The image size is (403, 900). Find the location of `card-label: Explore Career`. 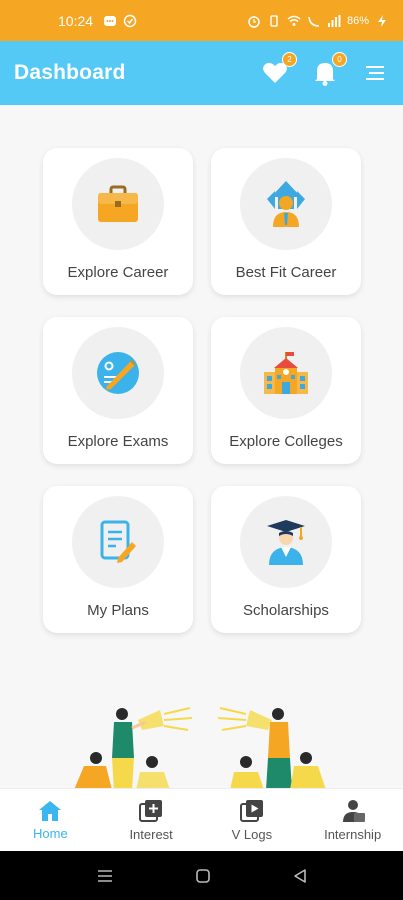

card-label: Explore Career is located at coordinates (118, 272).